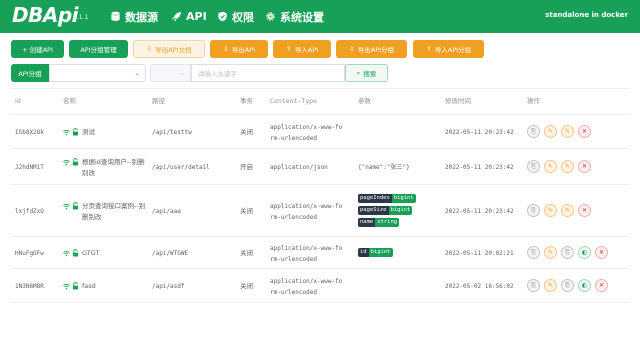 The height and width of the screenshot is (342, 640). What do you see at coordinates (306, 50) in the screenshot?
I see `import-api-label: 导入API` at bounding box center [306, 50].